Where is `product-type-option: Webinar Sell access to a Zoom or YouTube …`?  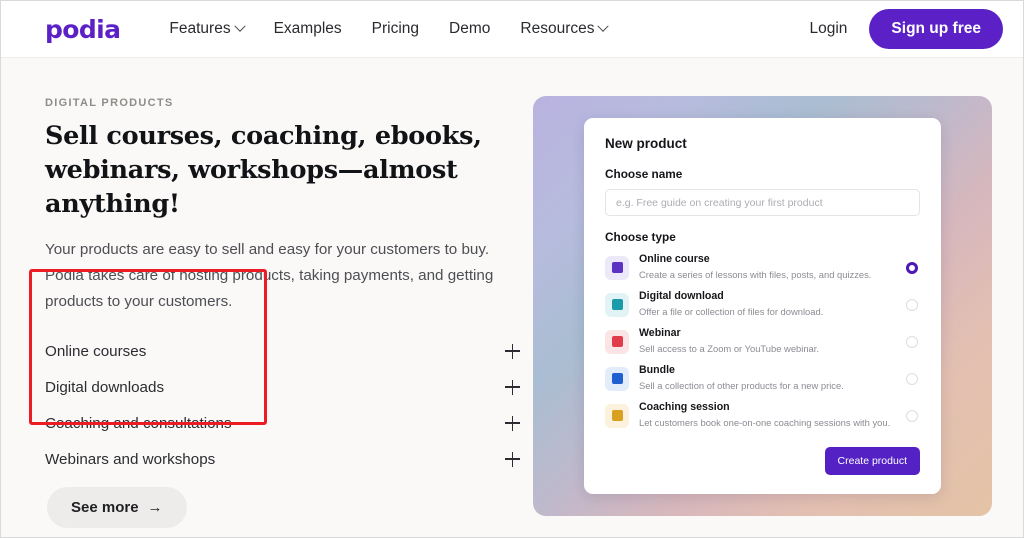 product-type-option: Webinar Sell access to a Zoom or YouTube … is located at coordinates (762, 341).